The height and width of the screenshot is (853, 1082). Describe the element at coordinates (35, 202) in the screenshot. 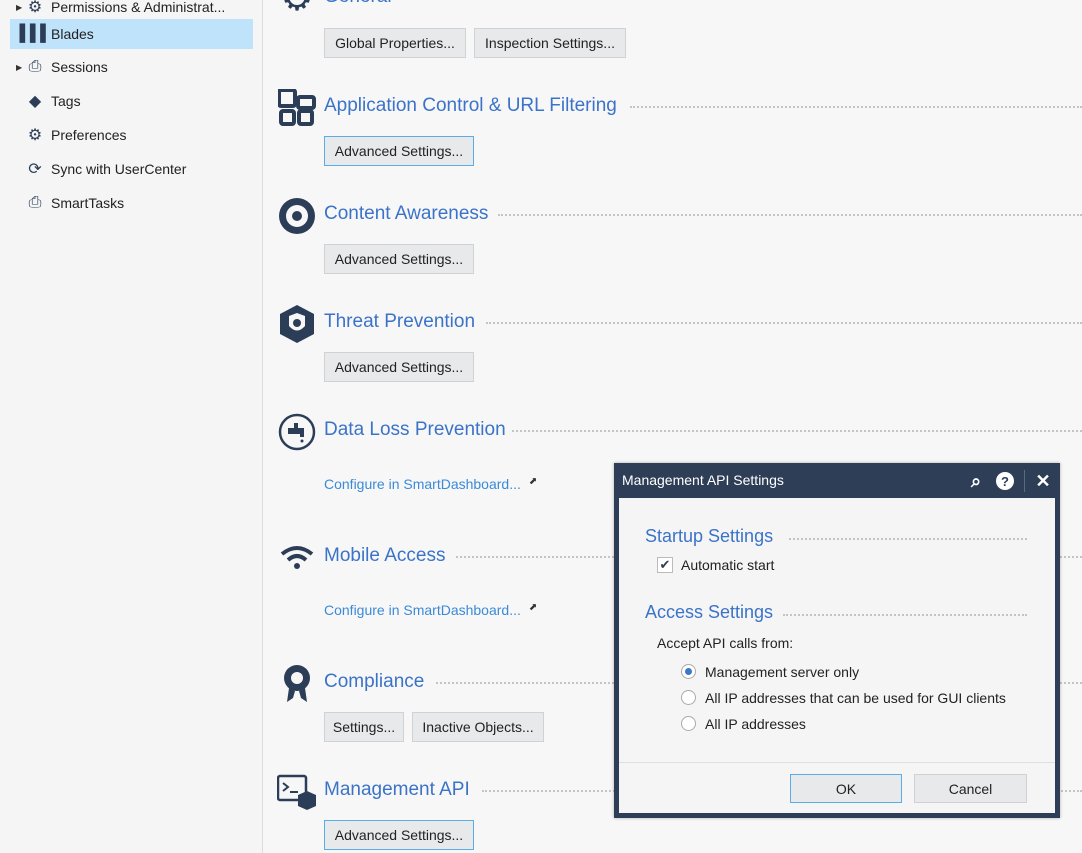

I see `smarttasks-icon: ⎙` at that location.